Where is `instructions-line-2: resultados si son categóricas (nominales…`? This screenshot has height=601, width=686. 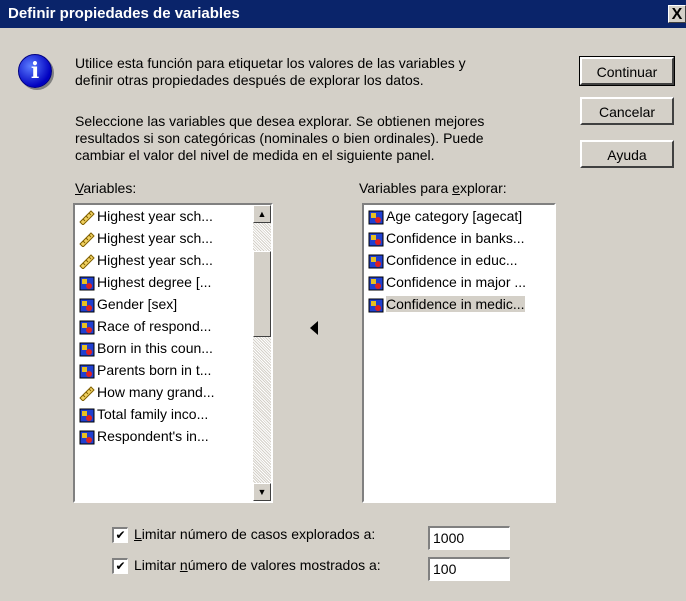
instructions-line-2: resultados si son categóricas (nominales… is located at coordinates (279, 138).